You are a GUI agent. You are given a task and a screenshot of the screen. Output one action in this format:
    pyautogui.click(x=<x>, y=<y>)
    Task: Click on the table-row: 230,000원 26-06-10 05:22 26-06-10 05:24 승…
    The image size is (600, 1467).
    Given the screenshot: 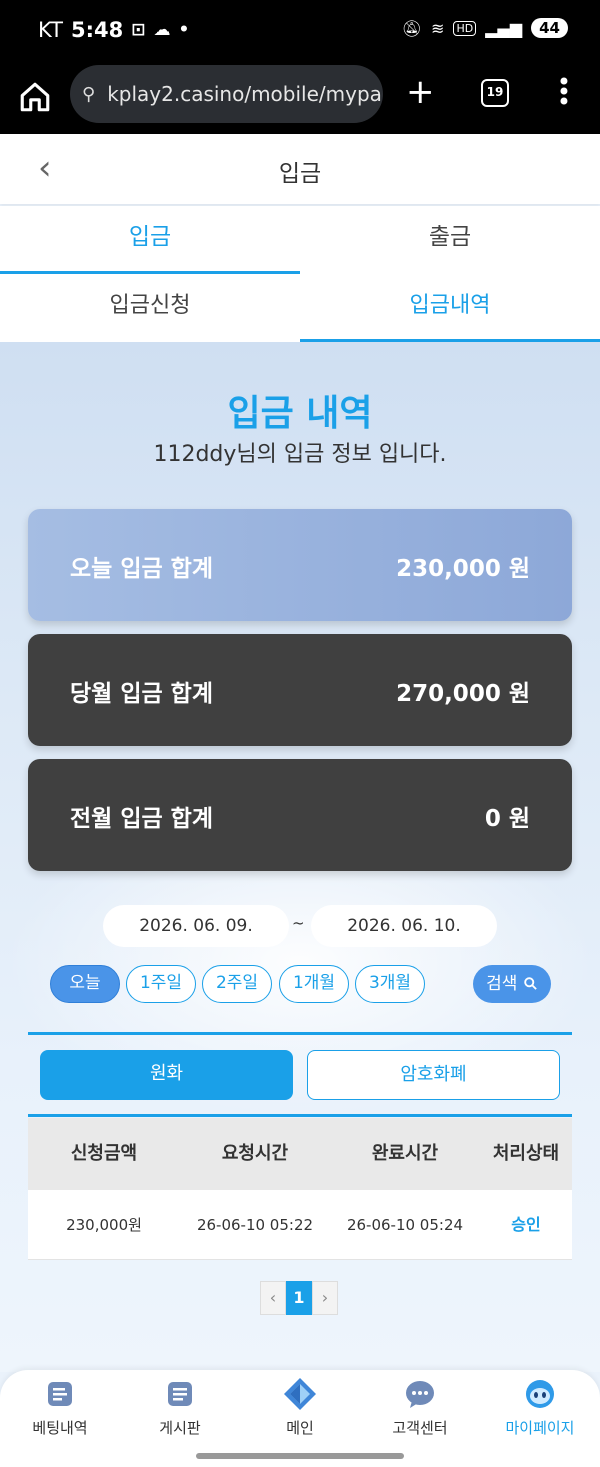 What is the action you would take?
    pyautogui.click(x=300, y=1225)
    